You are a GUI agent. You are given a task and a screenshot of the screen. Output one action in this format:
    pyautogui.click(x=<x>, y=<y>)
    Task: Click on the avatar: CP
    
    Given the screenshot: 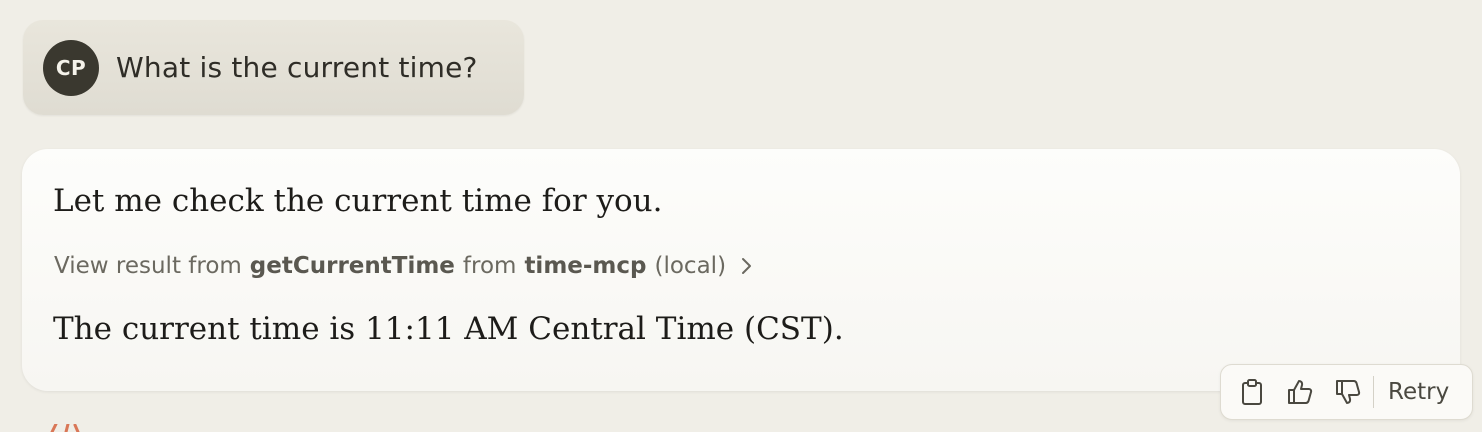 What is the action you would take?
    pyautogui.click(x=71, y=67)
    